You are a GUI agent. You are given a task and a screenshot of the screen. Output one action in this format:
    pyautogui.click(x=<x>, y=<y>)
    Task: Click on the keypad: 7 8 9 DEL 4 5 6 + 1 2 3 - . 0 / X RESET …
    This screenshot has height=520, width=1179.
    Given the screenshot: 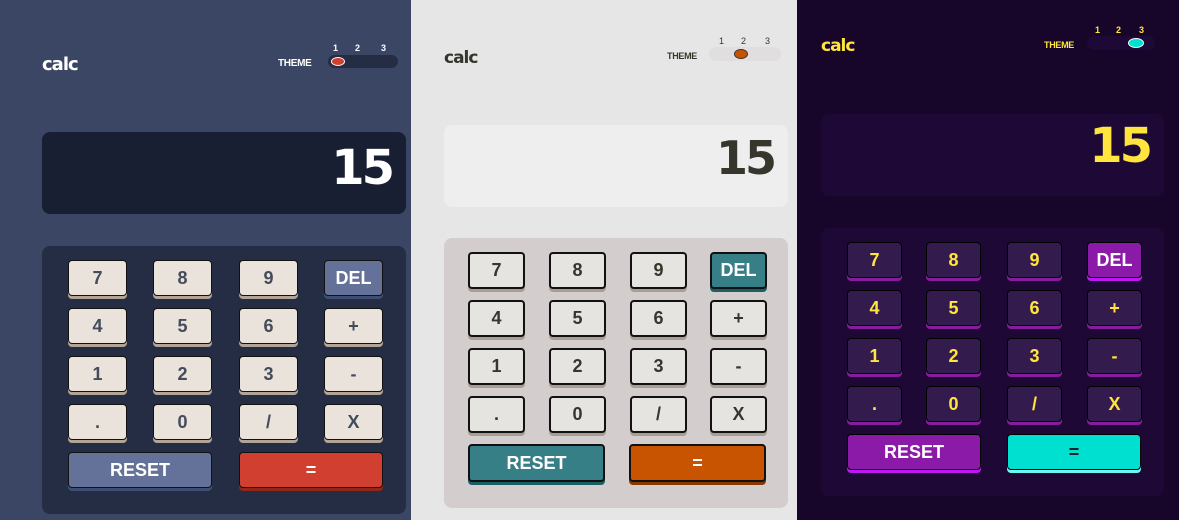 What is the action you would take?
    pyautogui.click(x=992, y=362)
    